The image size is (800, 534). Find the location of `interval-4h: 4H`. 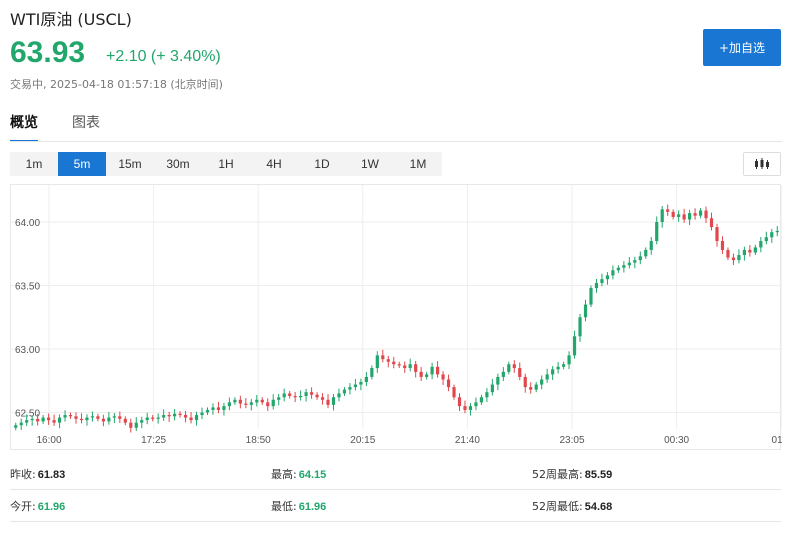

interval-4h: 4H is located at coordinates (274, 164).